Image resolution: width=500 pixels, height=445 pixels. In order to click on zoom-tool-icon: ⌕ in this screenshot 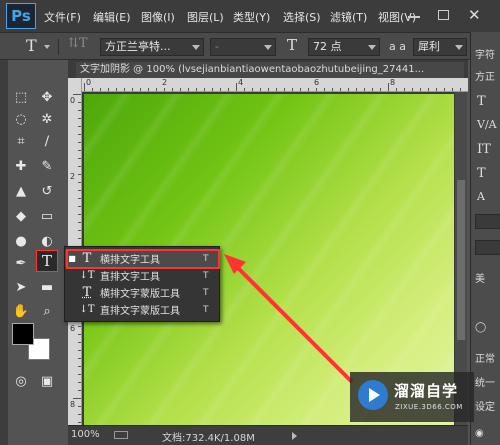, I will do `click(47, 311)`.